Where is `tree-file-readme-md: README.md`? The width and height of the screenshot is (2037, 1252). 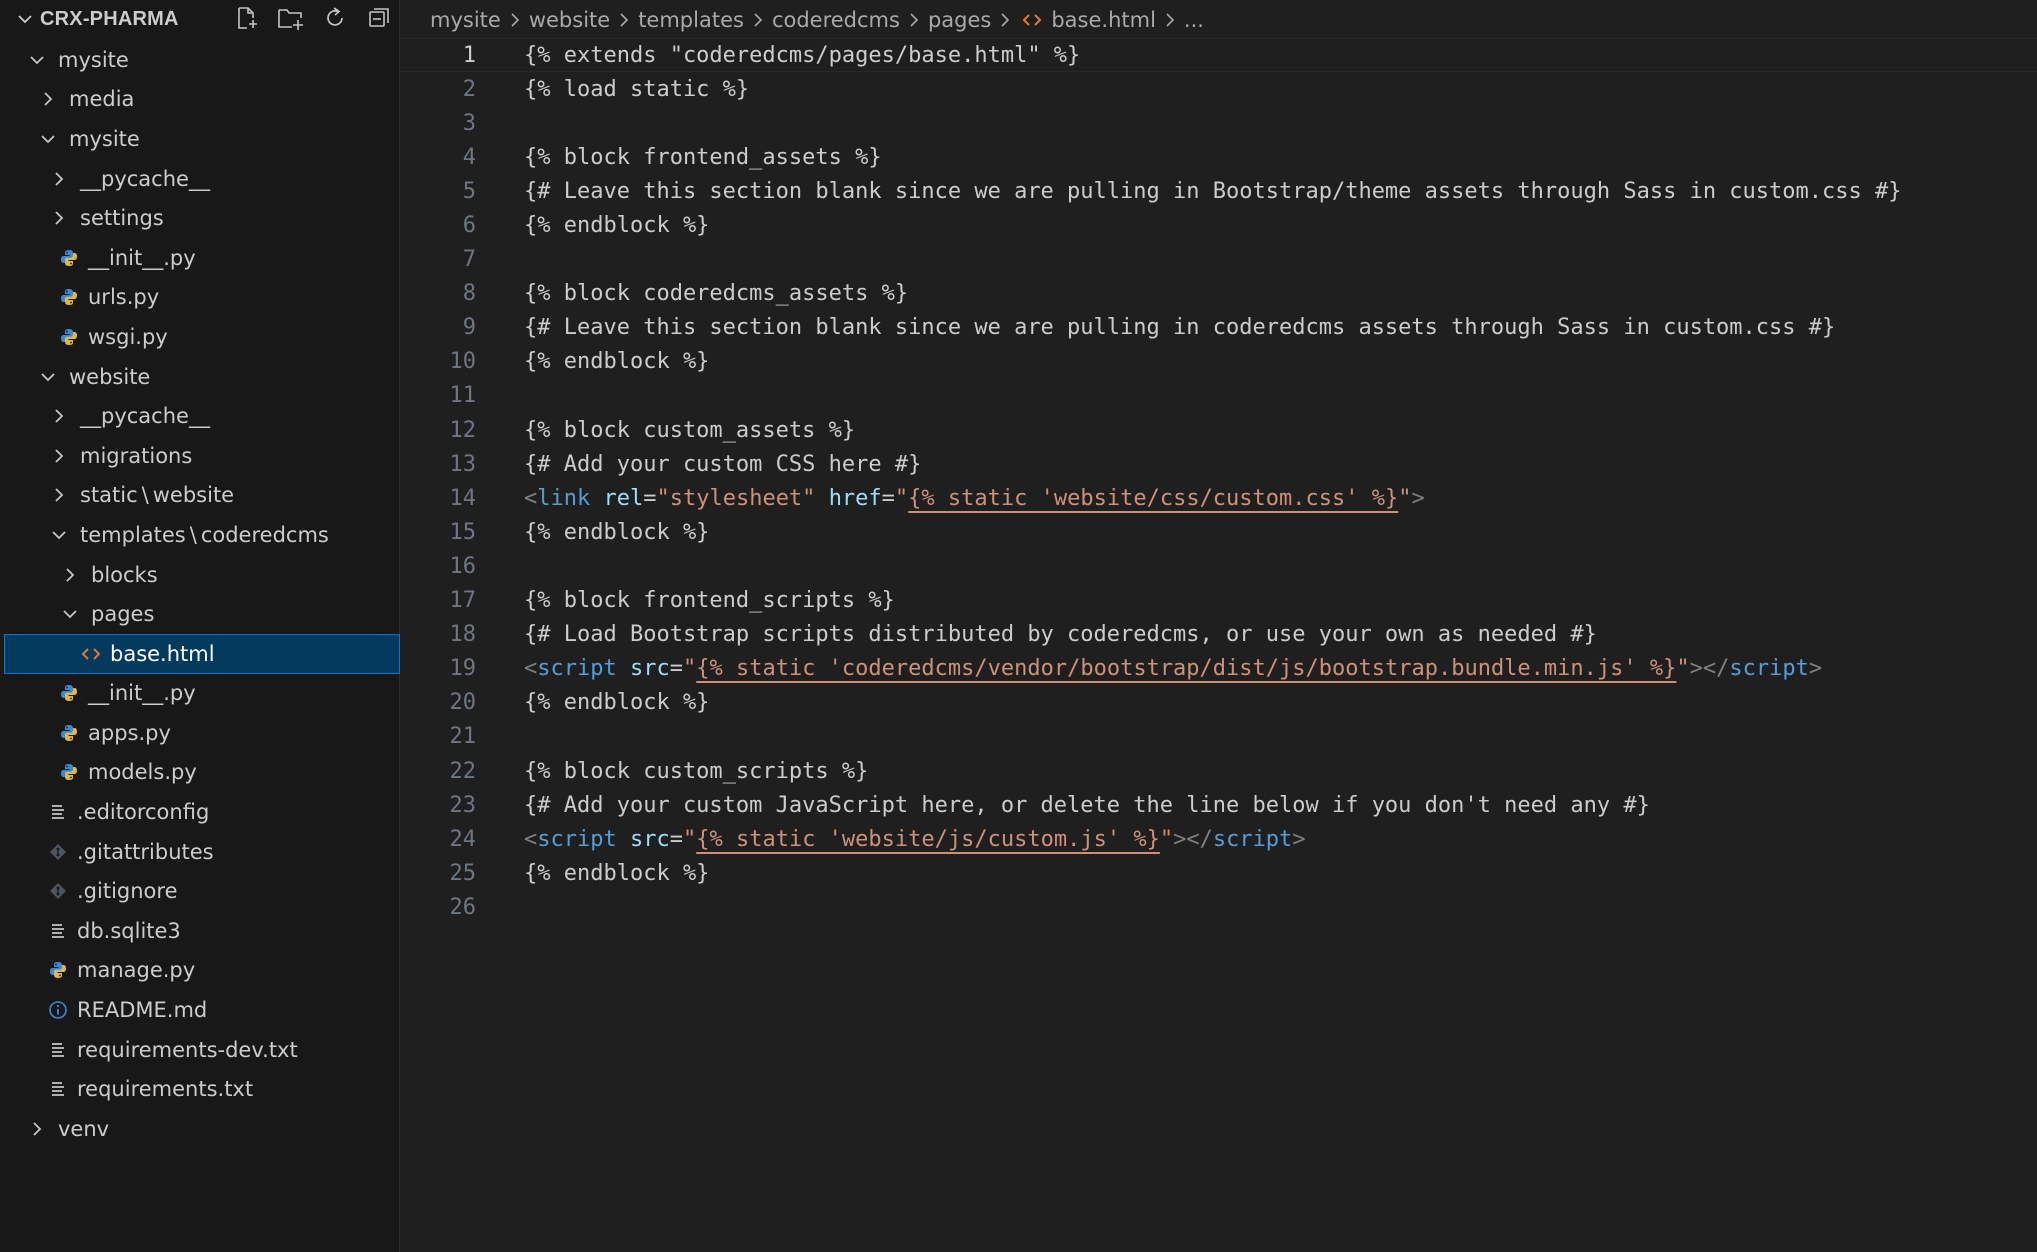 tree-file-readme-md: README.md is located at coordinates (200, 1010).